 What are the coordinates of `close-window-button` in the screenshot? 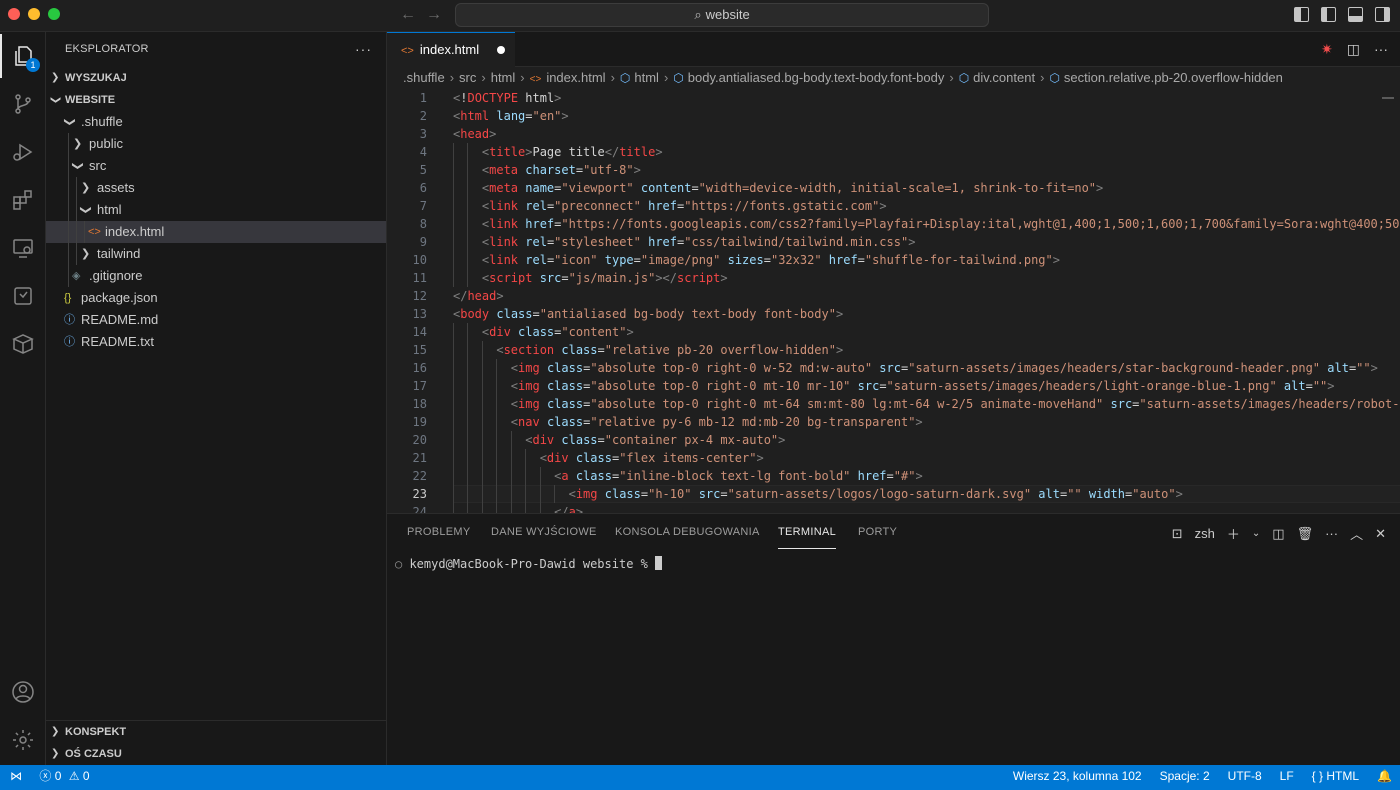 It's located at (14, 14).